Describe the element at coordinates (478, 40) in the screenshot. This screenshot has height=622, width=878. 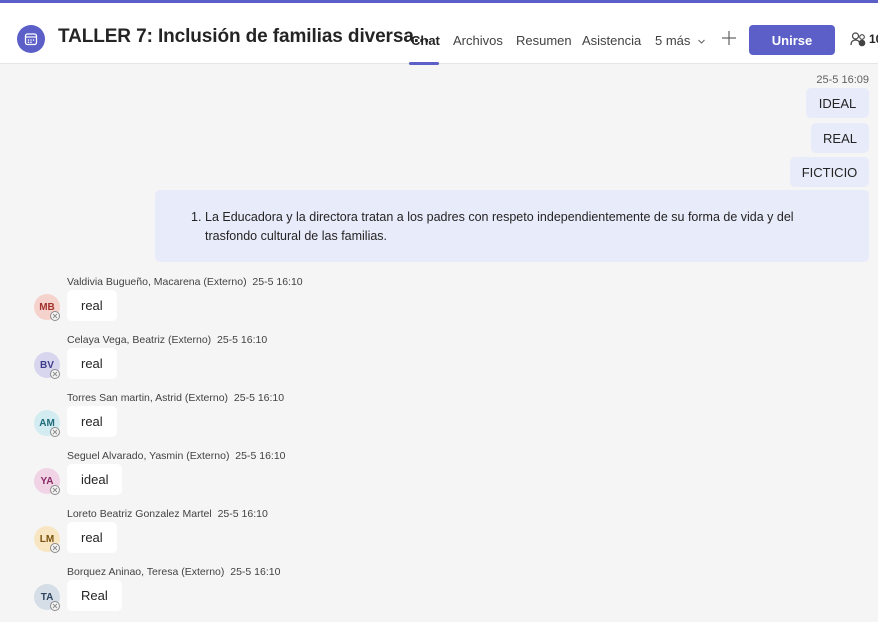
I see `tab-archivos: Archivos` at that location.